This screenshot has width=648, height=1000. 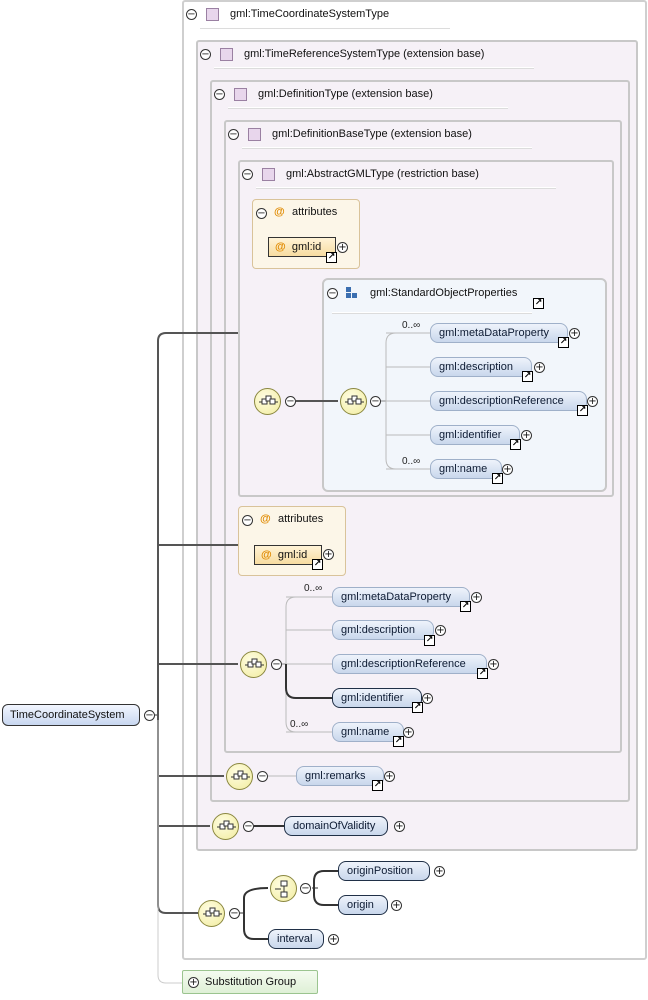 I want to click on element-origin: origin, so click(x=363, y=905).